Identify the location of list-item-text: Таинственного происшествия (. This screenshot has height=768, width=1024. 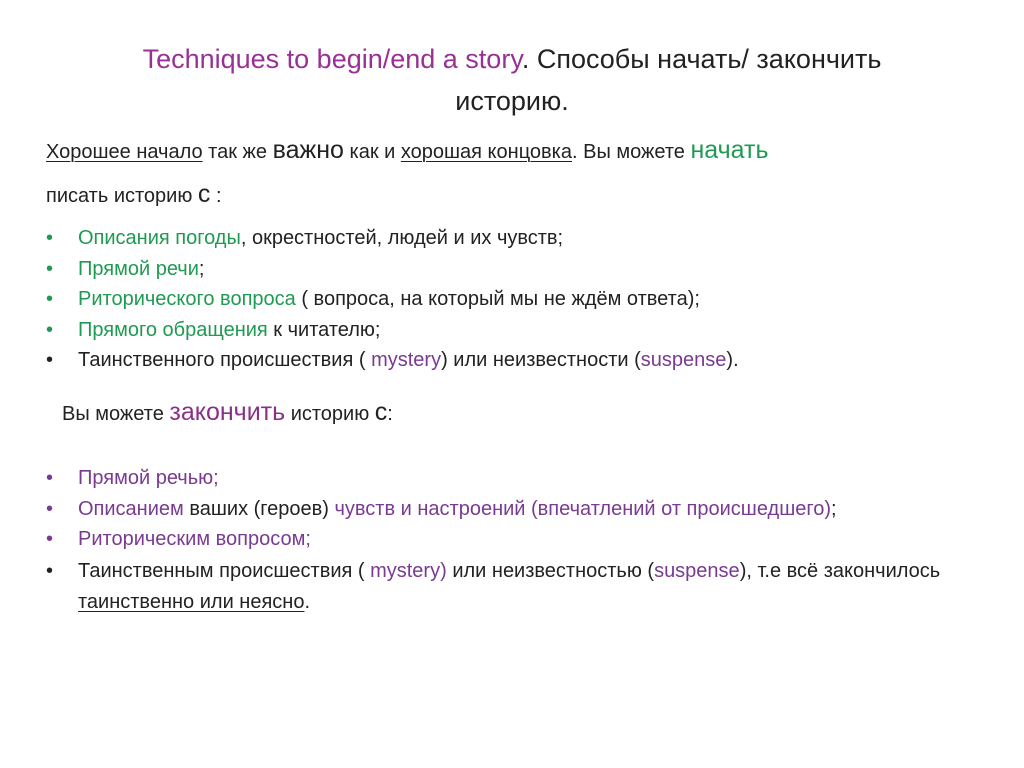
(225, 360).